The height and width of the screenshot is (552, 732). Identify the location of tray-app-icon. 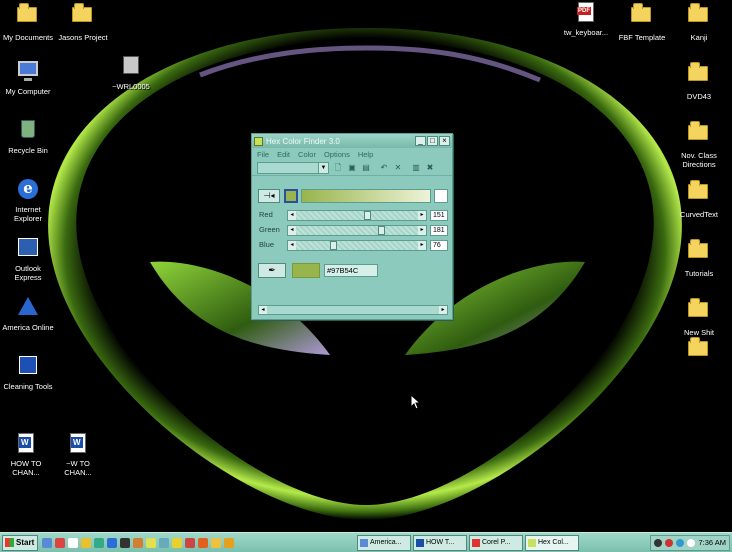
(691, 542).